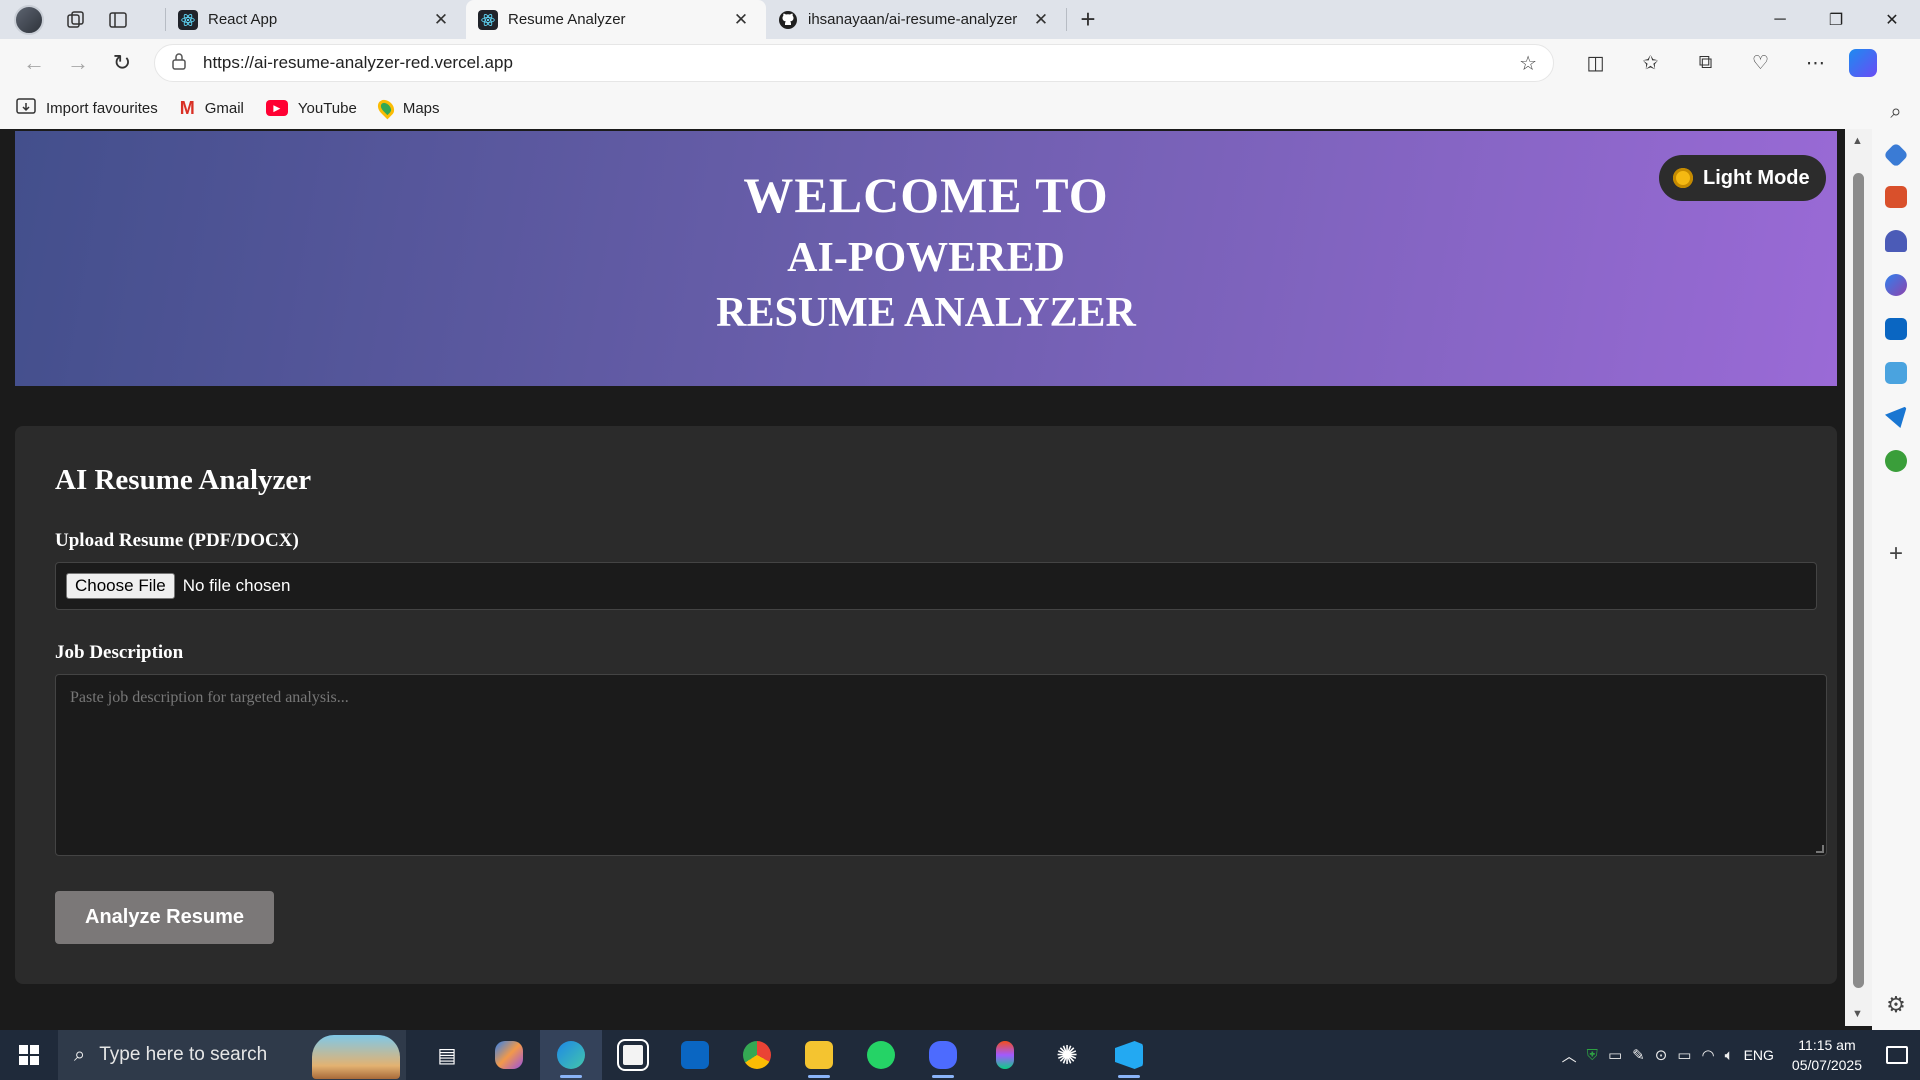 The width and height of the screenshot is (1920, 1080). Describe the element at coordinates (232, 1055) in the screenshot. I see `taskbar-search-box: ⌕ Type here to search` at that location.